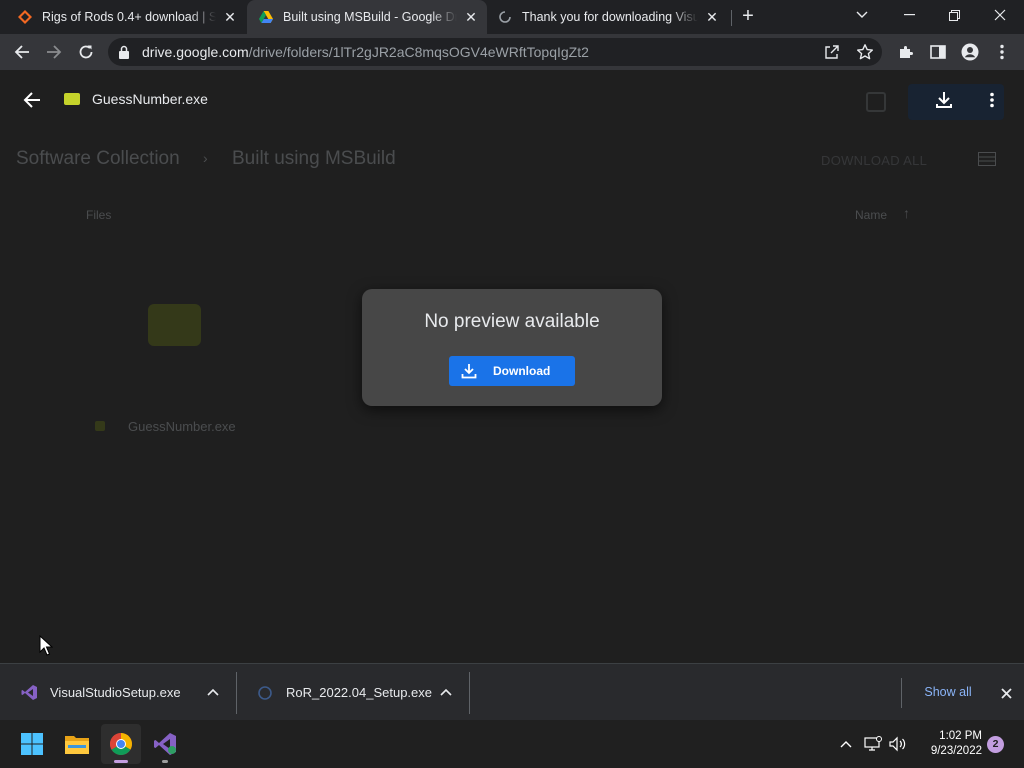  I want to click on minimize-icon, so click(909, 15).